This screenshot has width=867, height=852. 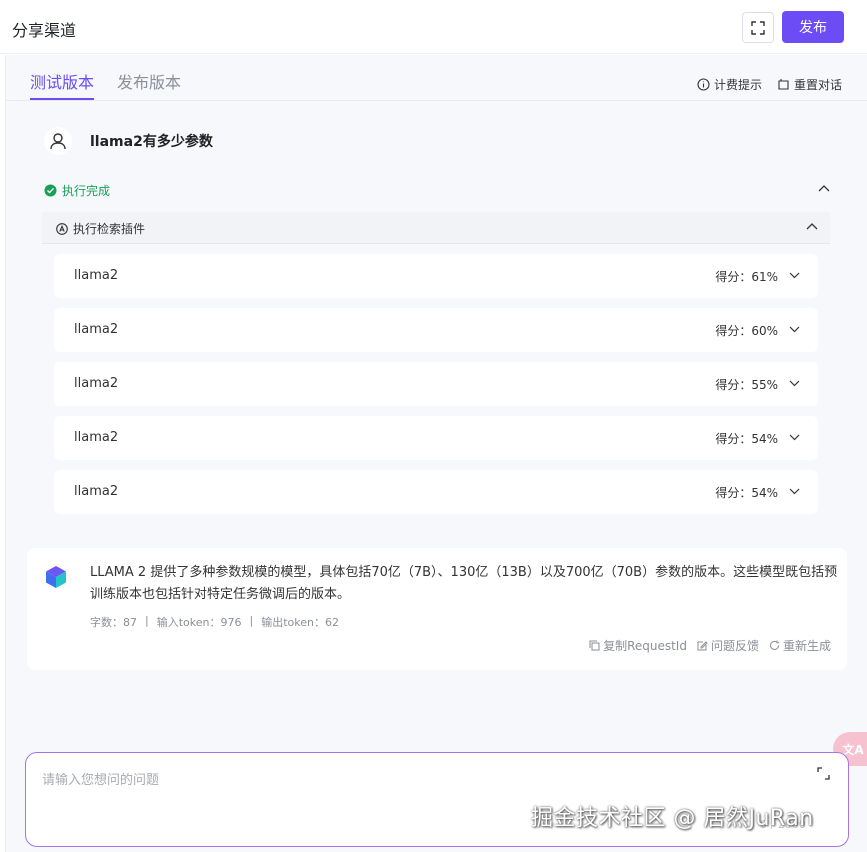 I want to click on execution-status: 执行完成, so click(x=77, y=190).